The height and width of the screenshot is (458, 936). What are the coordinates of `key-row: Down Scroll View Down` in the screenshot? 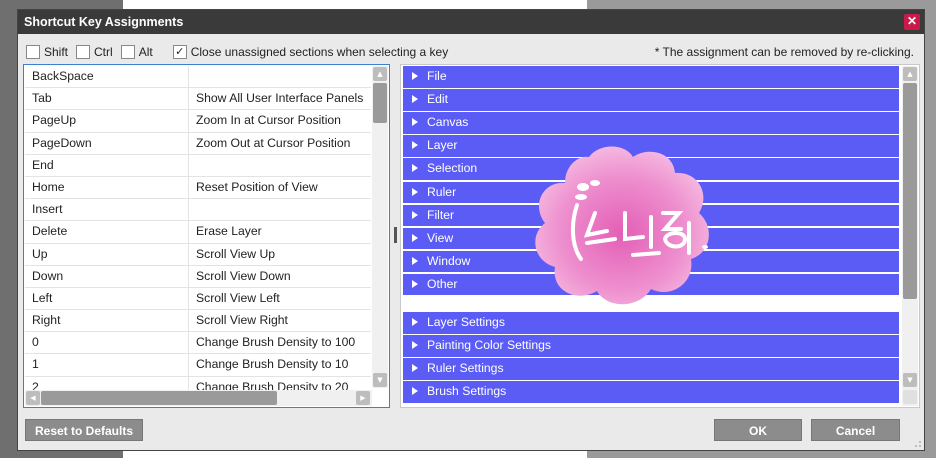 It's located at (198, 276).